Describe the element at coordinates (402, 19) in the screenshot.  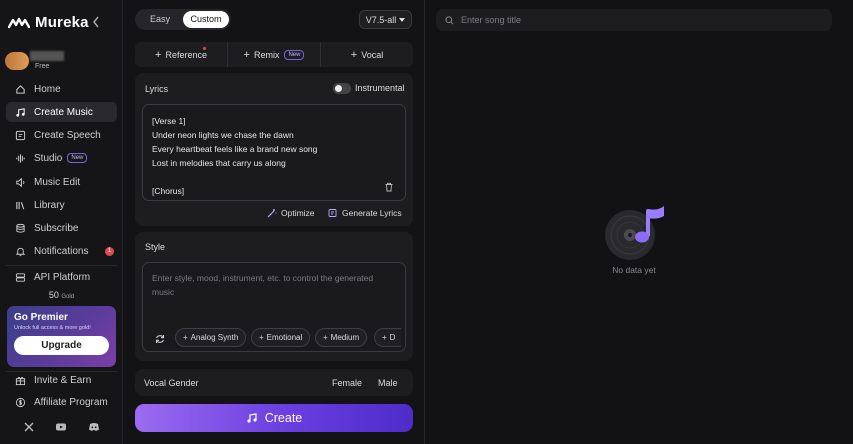
I see `caret-down-icon` at that location.